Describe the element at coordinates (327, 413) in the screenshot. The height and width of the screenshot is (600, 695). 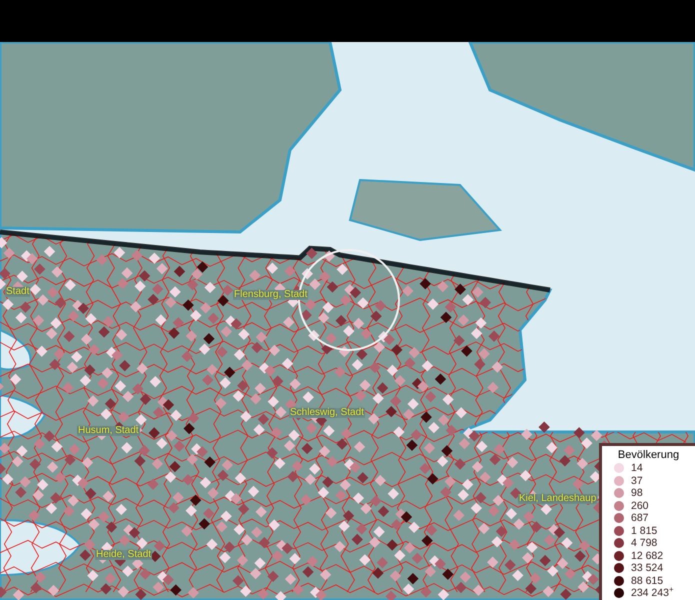
I see `place-label: Schleswig, Stadt` at that location.